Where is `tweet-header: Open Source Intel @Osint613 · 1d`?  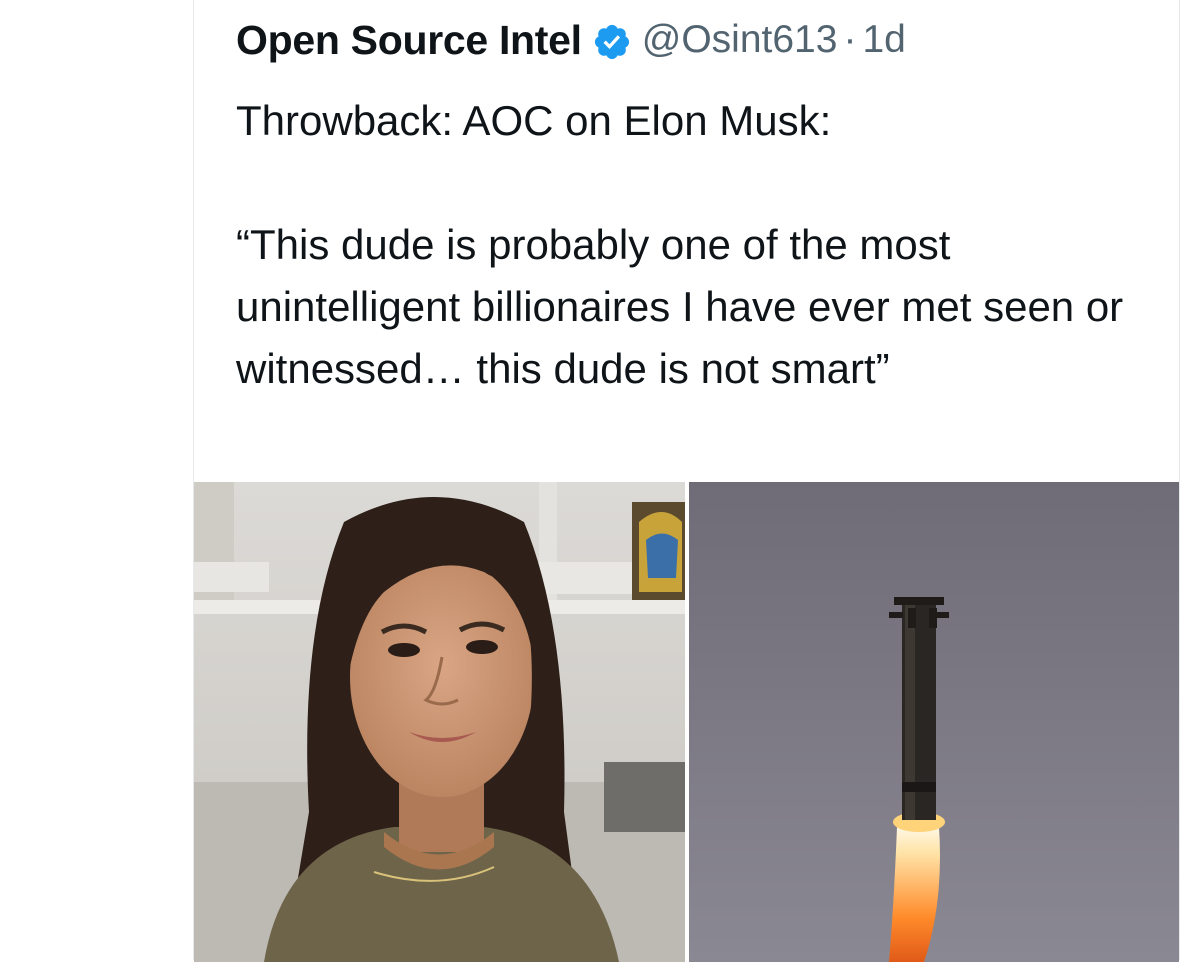 tweet-header: Open Source Intel @Osint613 · 1d is located at coordinates (571, 40).